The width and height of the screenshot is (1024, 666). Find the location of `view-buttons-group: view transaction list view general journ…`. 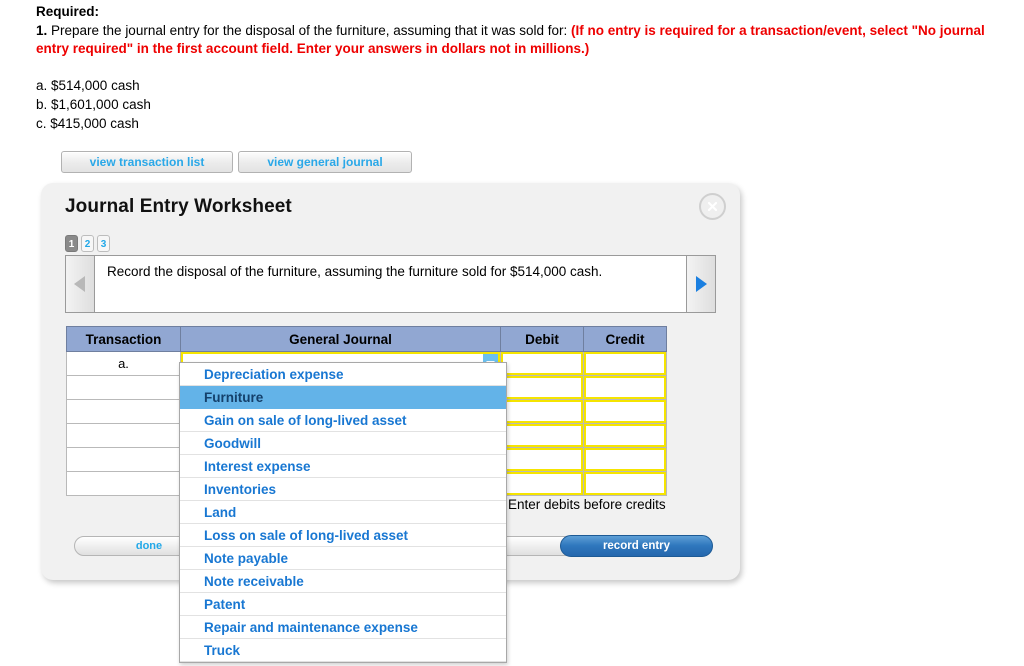

view-buttons-group: view transaction list view general journ… is located at coordinates (236, 162).